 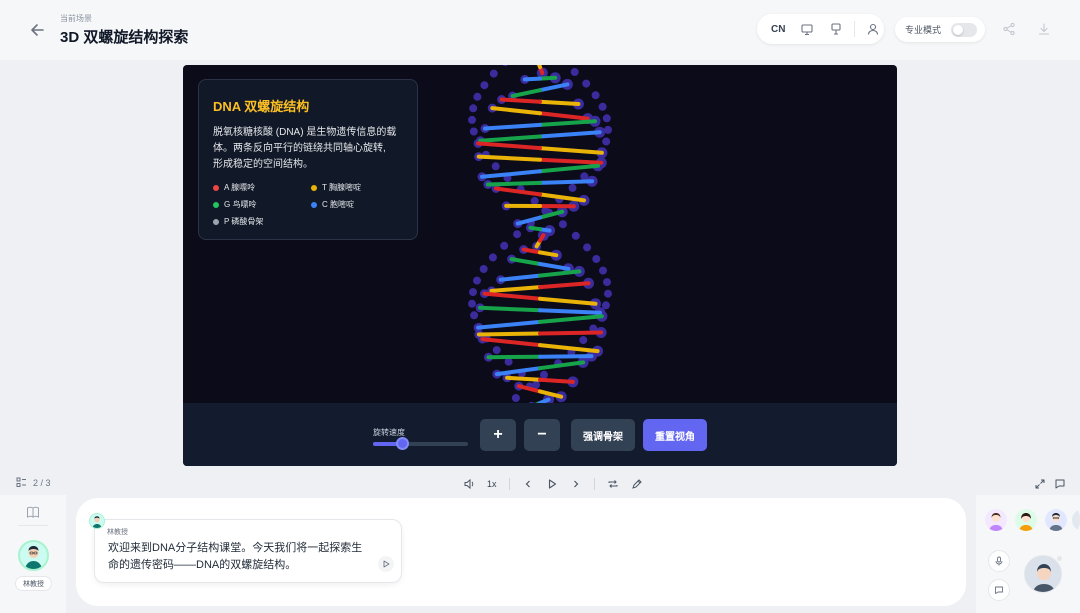 What do you see at coordinates (21, 482) in the screenshot?
I see `list-icon` at bounding box center [21, 482].